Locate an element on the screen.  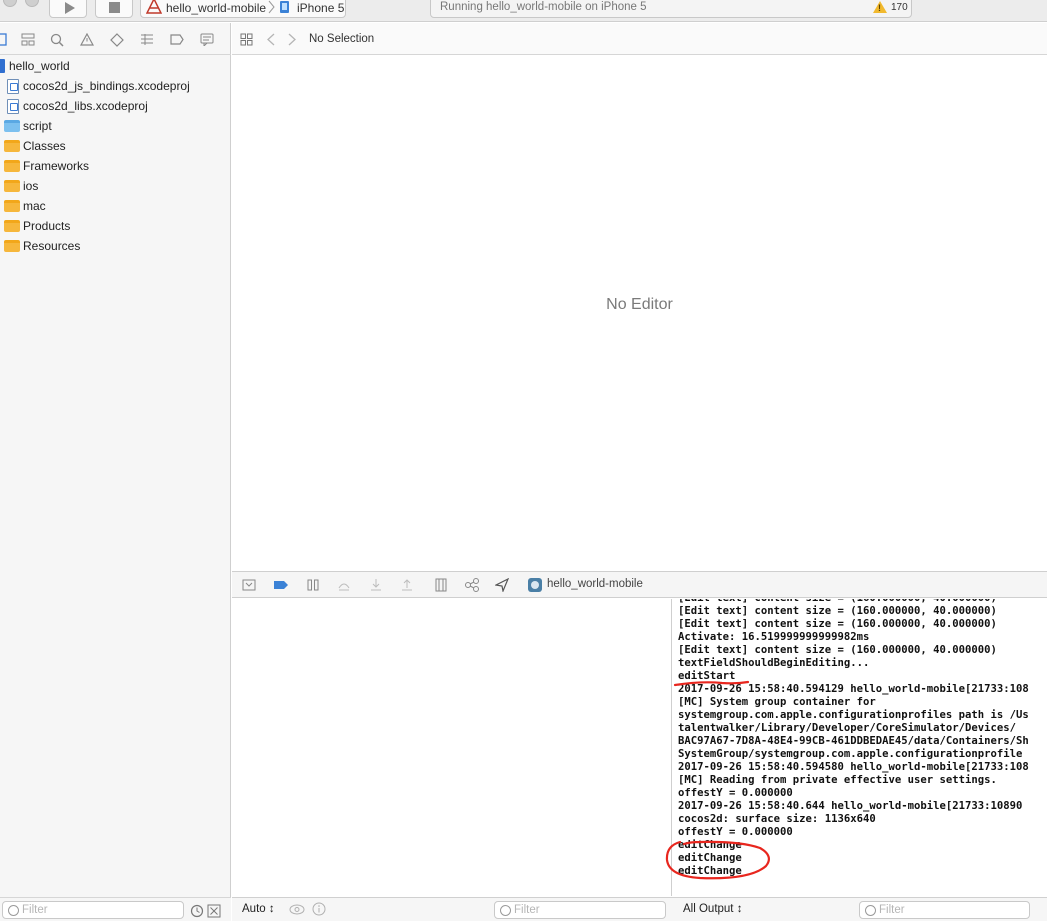
variables-view is located at coordinates (452, 747).